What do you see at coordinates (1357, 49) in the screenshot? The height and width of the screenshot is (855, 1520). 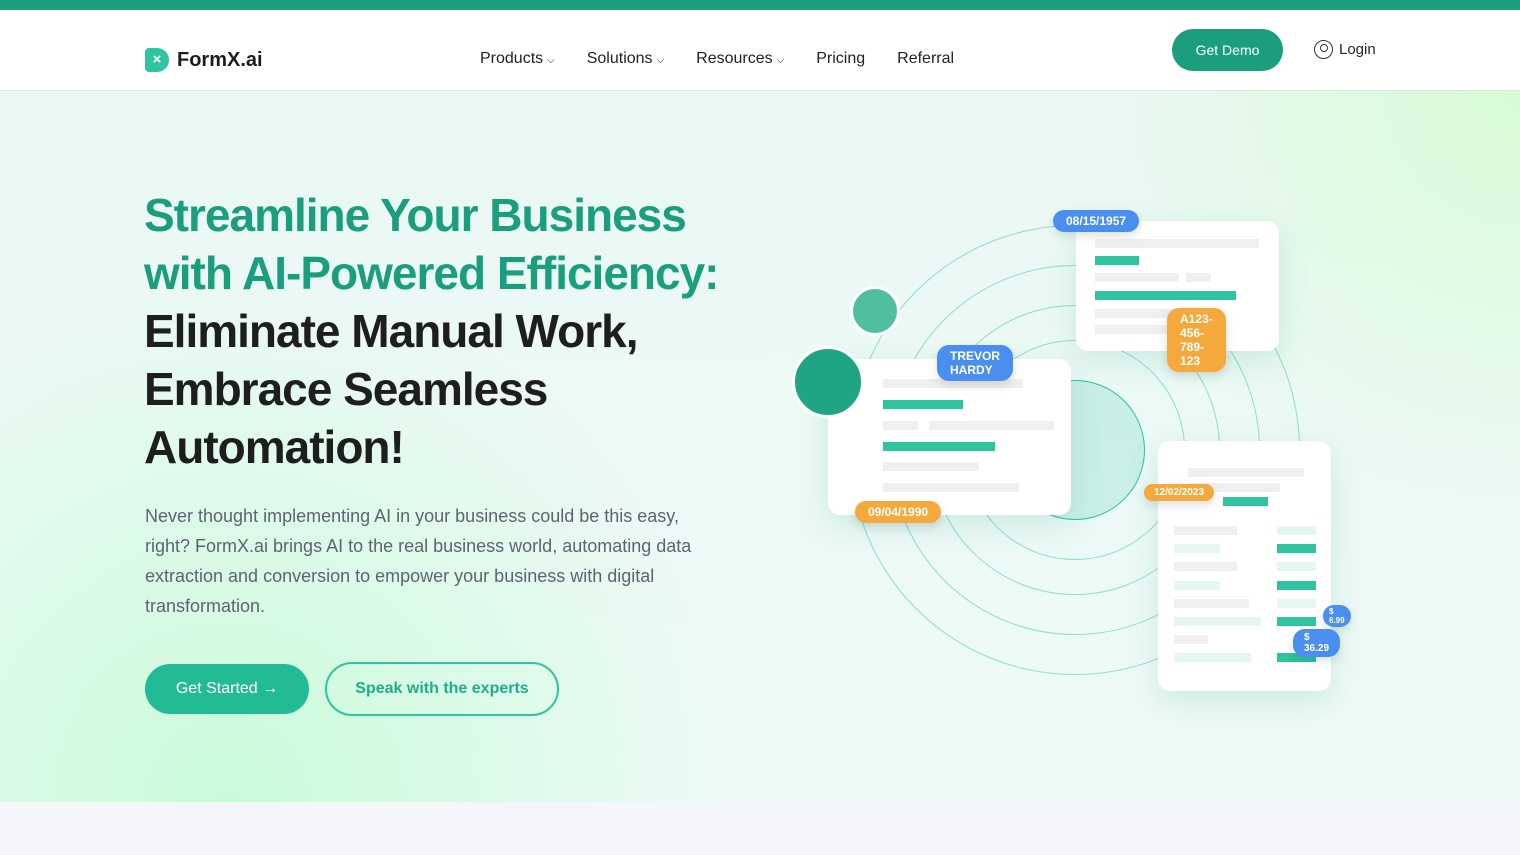 I see `login-label: Login` at bounding box center [1357, 49].